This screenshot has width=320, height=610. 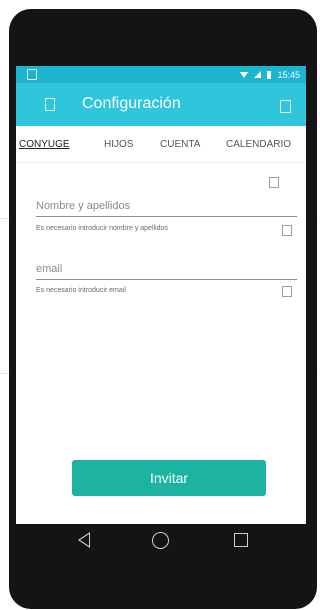 I want to click on email-error-text: Es necesario introducir email, so click(x=81, y=290).